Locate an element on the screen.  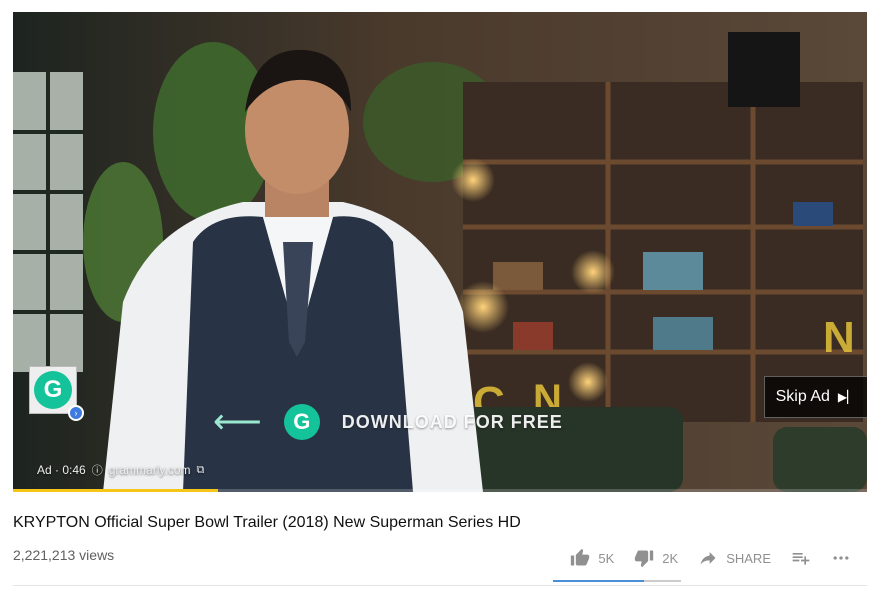
ad-overlay-promo: ⟵ G DOWNLOAD FOR FREE is located at coordinates (388, 422).